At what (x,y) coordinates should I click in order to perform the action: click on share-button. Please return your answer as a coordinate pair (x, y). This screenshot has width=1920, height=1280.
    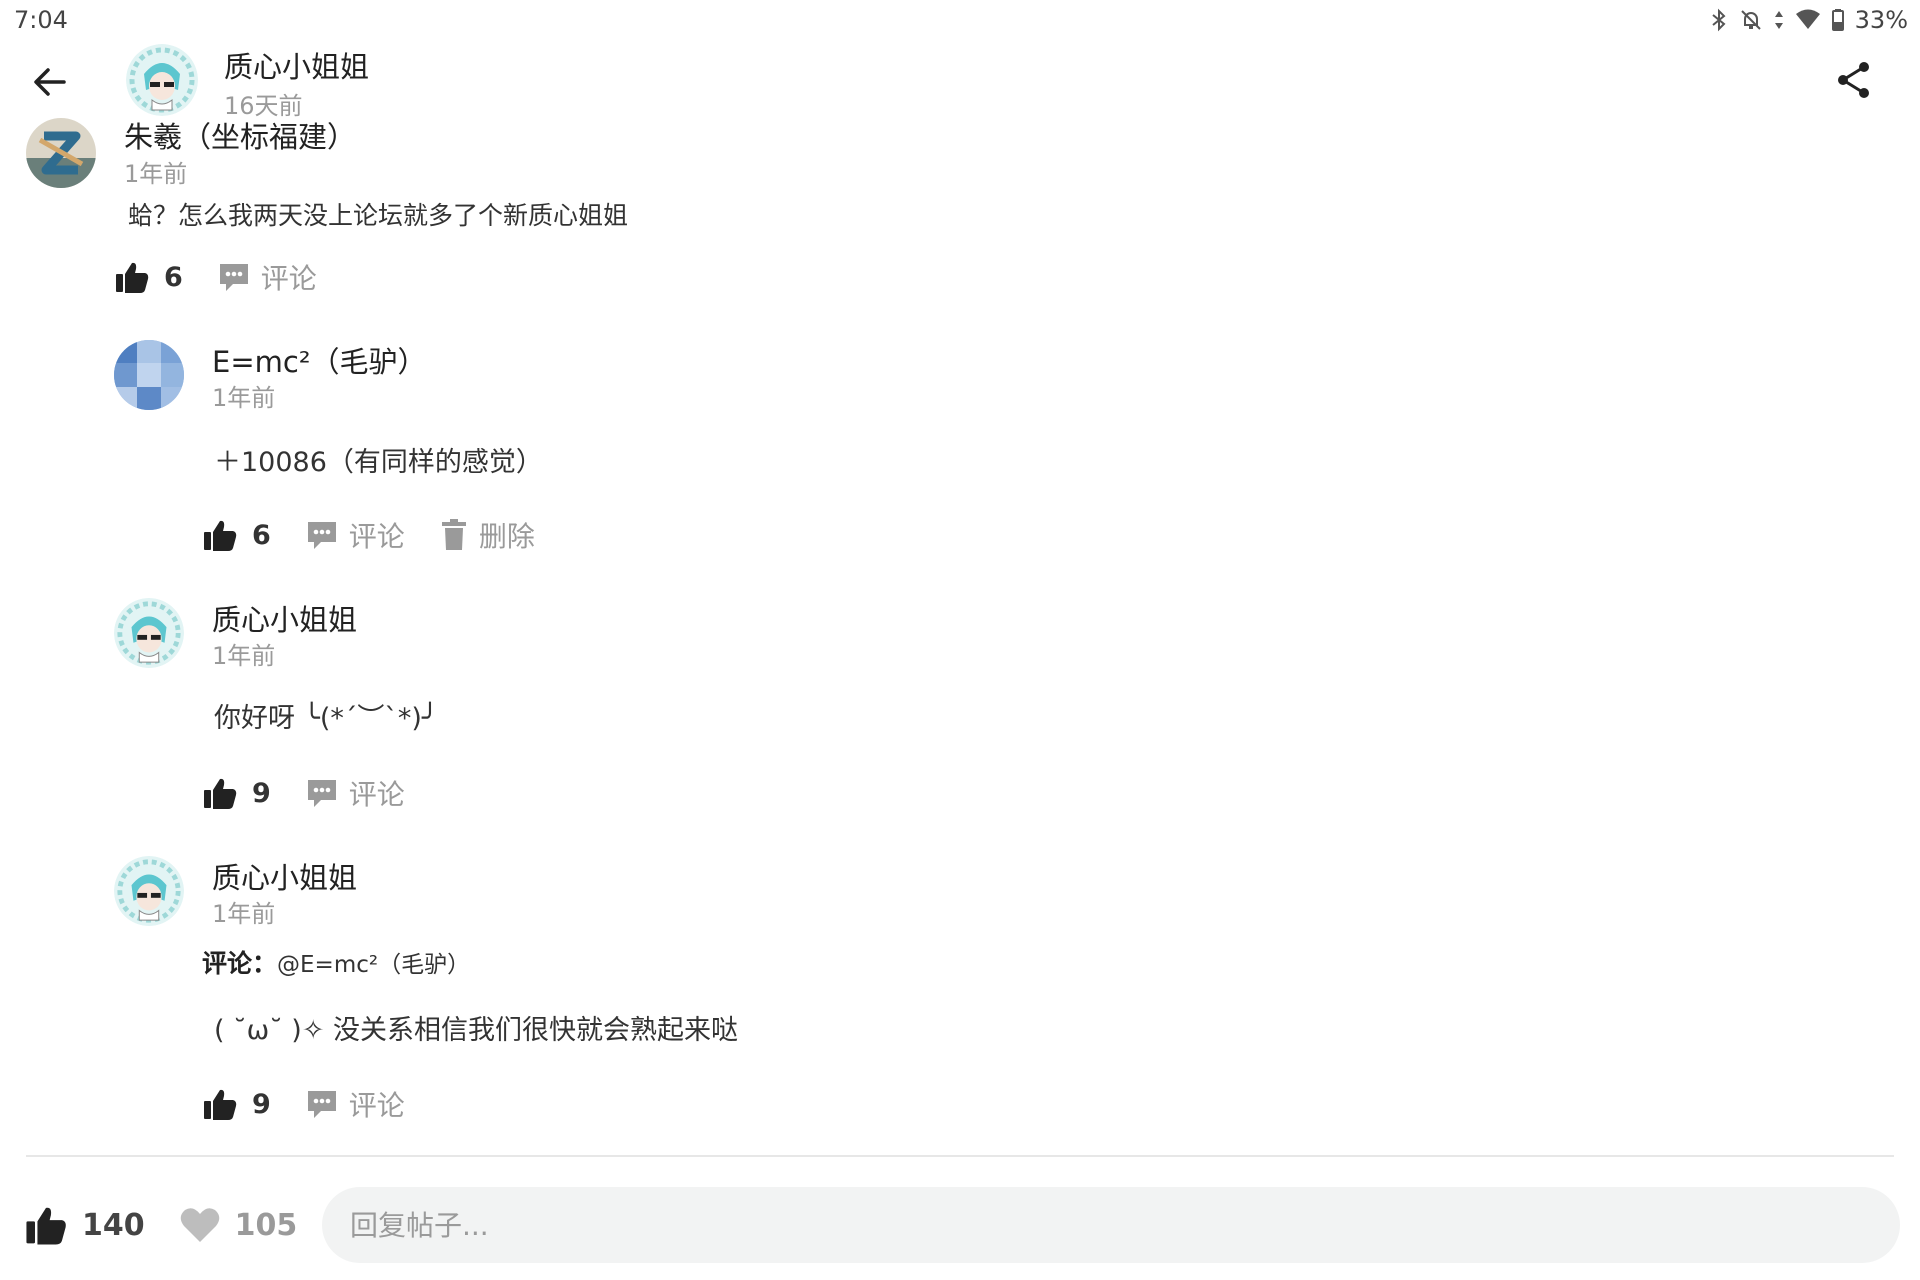
    Looking at the image, I should click on (1854, 80).